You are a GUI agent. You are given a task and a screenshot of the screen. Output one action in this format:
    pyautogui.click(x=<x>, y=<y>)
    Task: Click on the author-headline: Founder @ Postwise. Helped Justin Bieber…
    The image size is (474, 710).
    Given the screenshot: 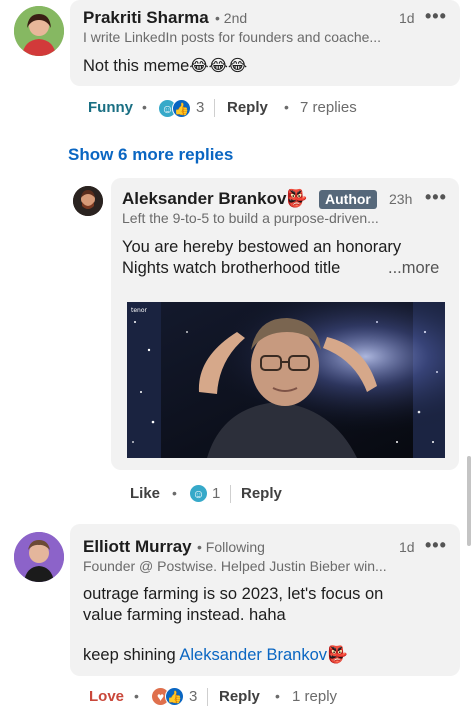 What is the action you would take?
    pyautogui.click(x=235, y=566)
    